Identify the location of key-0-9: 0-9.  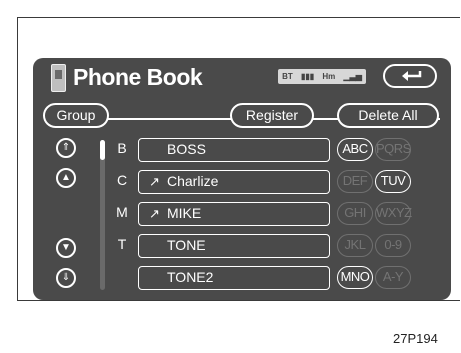
(393, 245).